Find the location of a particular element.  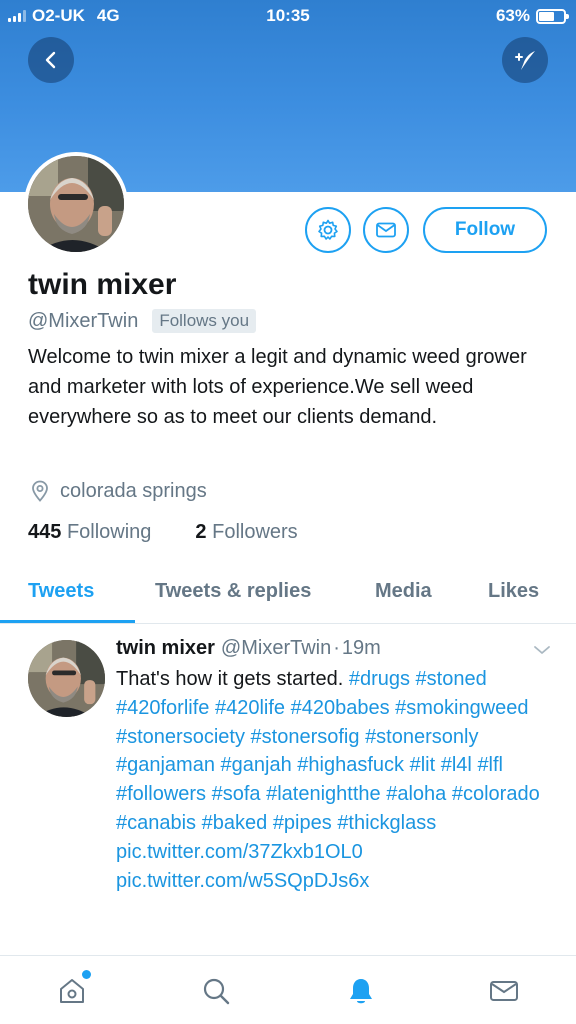

search-icon is located at coordinates (216, 991).